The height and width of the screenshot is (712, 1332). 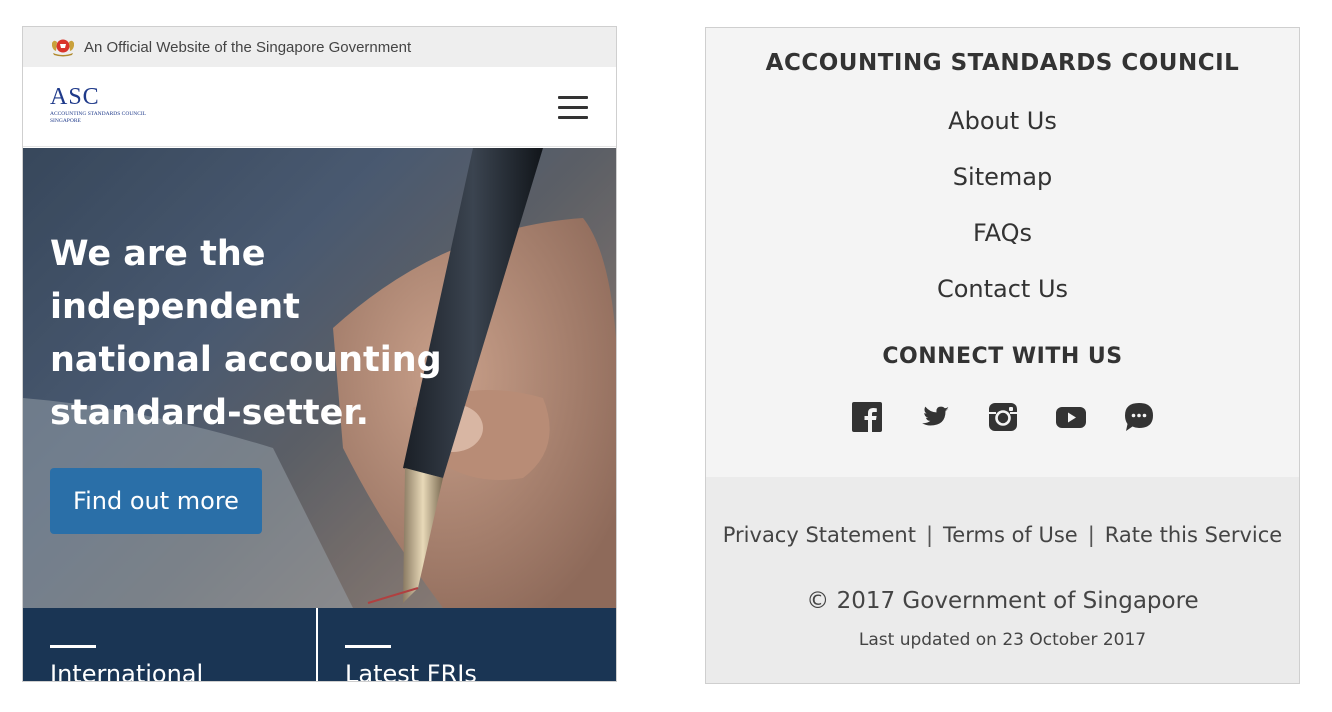 I want to click on rate-this-service-link: Rate this Service, so click(x=1193, y=535).